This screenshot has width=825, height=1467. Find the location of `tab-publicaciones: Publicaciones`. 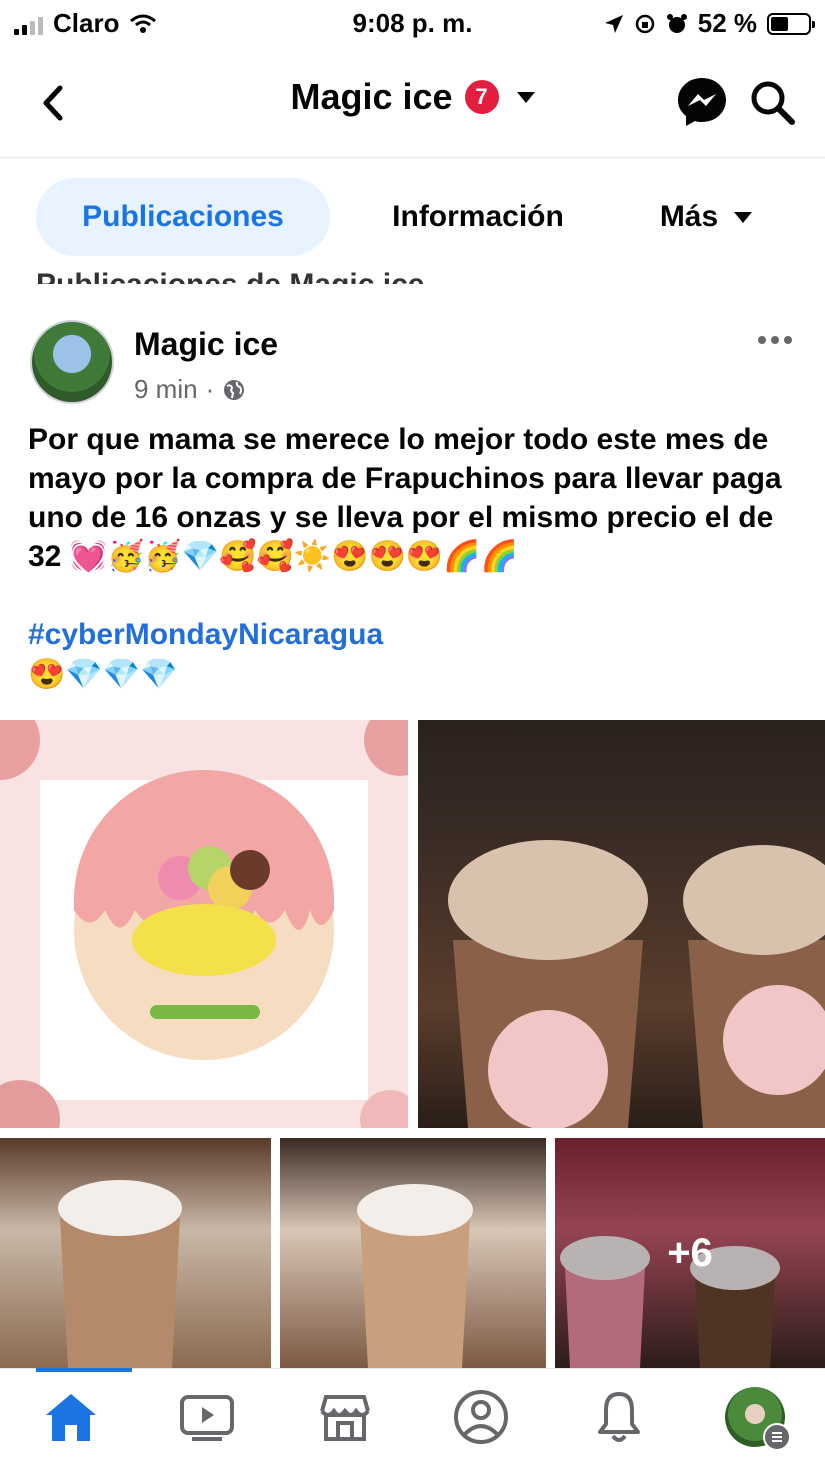

tab-publicaciones: Publicaciones is located at coordinates (183, 217).